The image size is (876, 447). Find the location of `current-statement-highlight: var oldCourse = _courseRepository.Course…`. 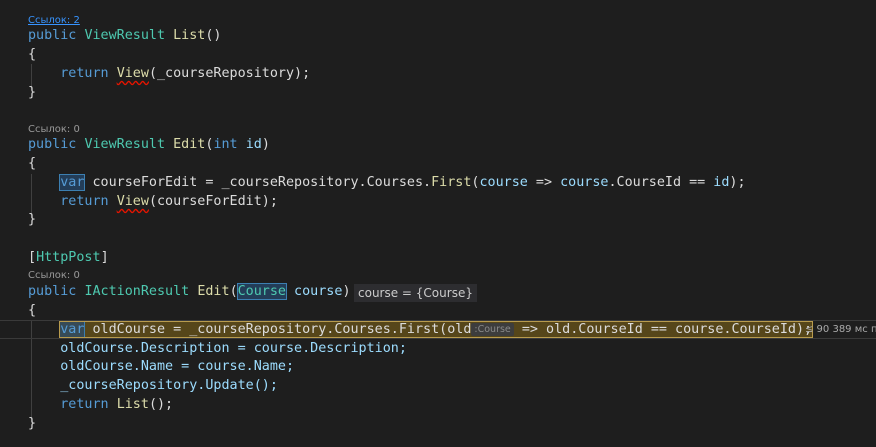

current-statement-highlight: var oldCourse = _courseRepository.Course… is located at coordinates (436, 329).